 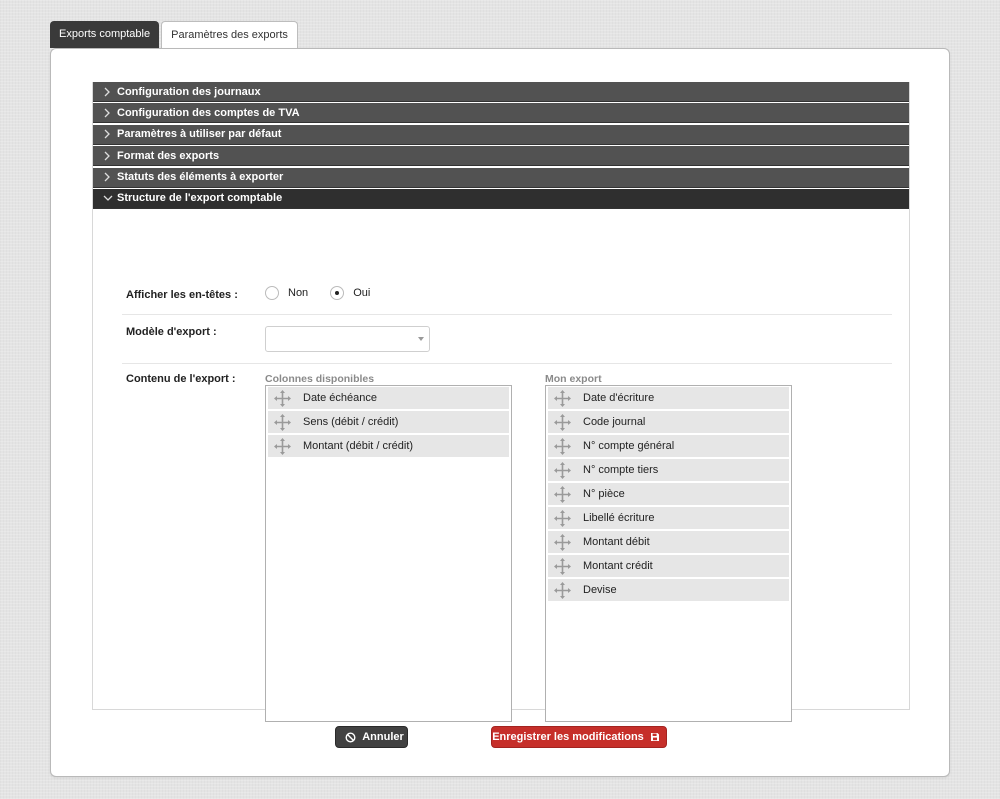 What do you see at coordinates (573, 379) in the screenshot?
I see `my-export-title: Mon export` at bounding box center [573, 379].